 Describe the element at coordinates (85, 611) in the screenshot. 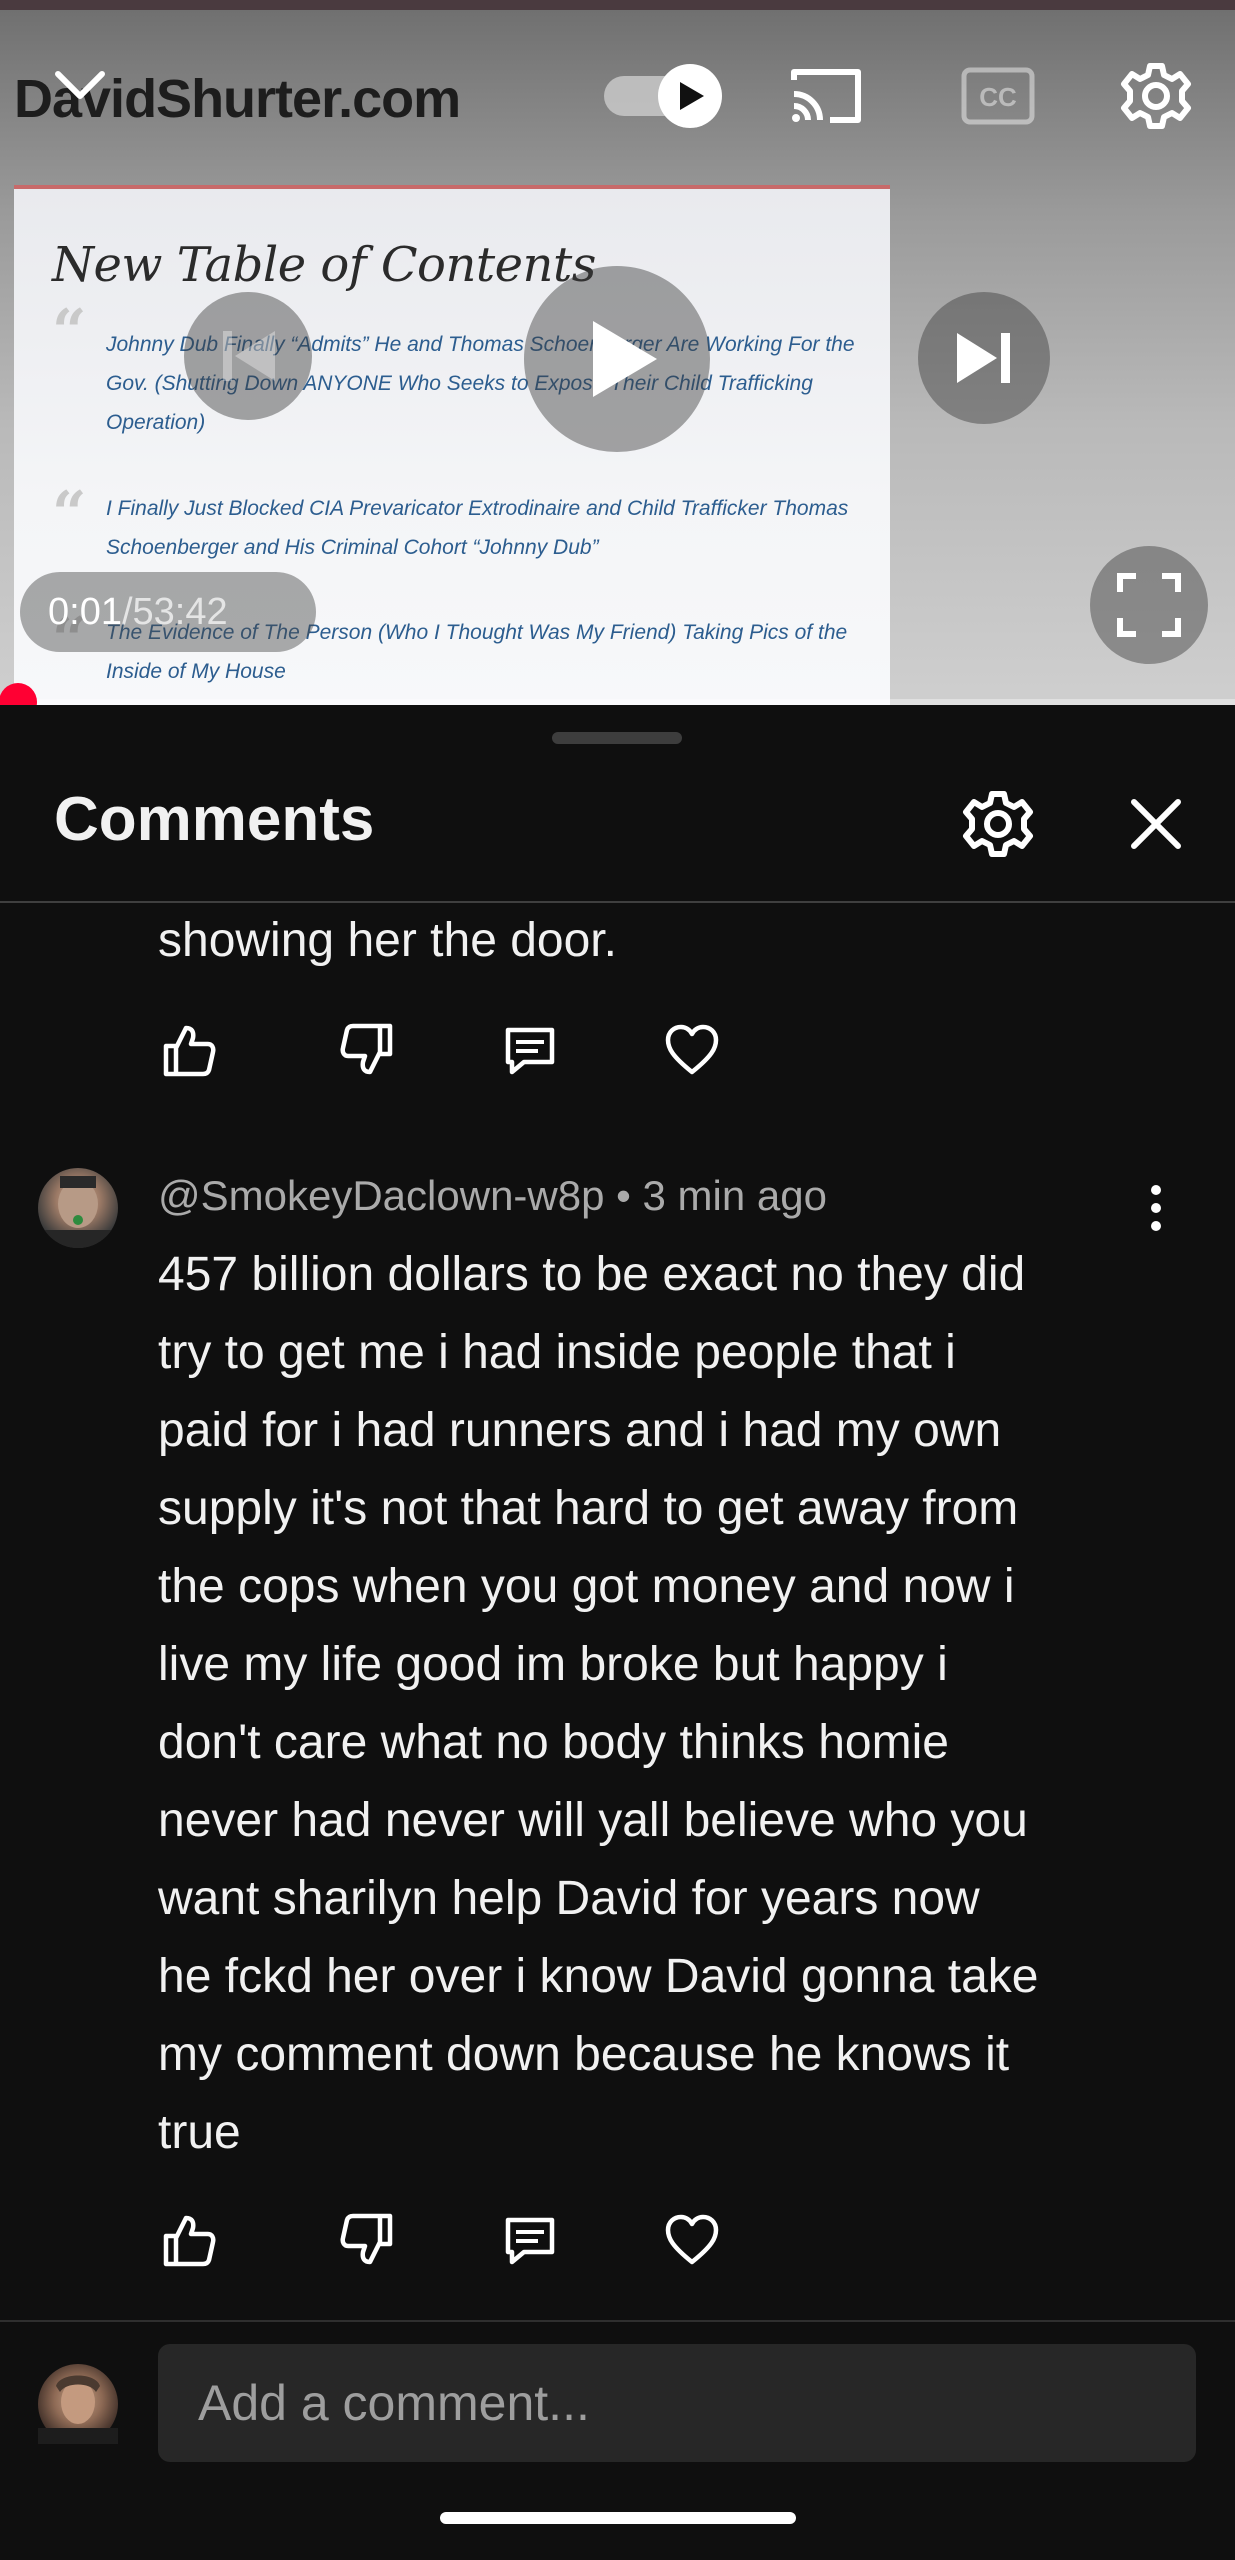

I see `current-time: 0:01` at that location.